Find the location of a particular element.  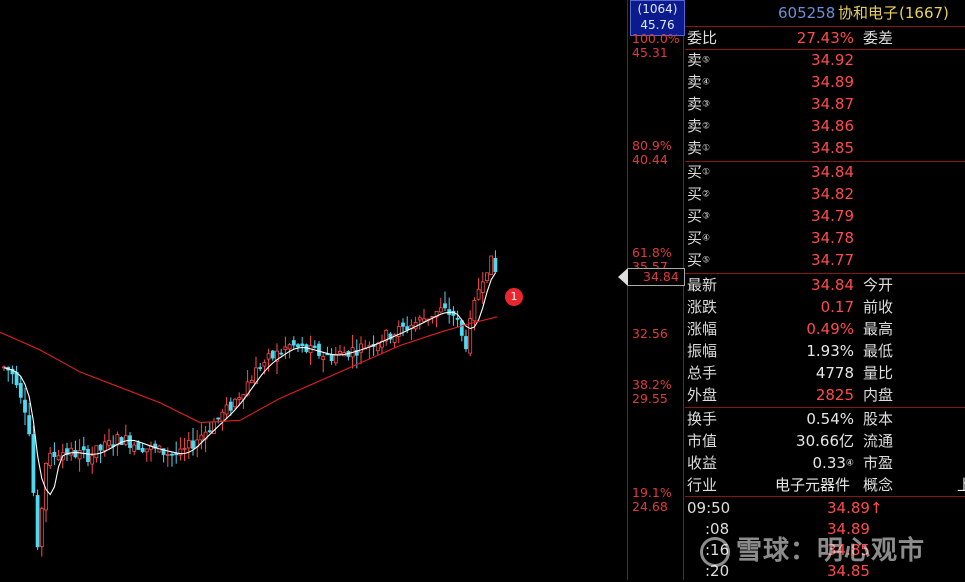

tick-row: 09:50 34.89↑ is located at coordinates (825, 508).